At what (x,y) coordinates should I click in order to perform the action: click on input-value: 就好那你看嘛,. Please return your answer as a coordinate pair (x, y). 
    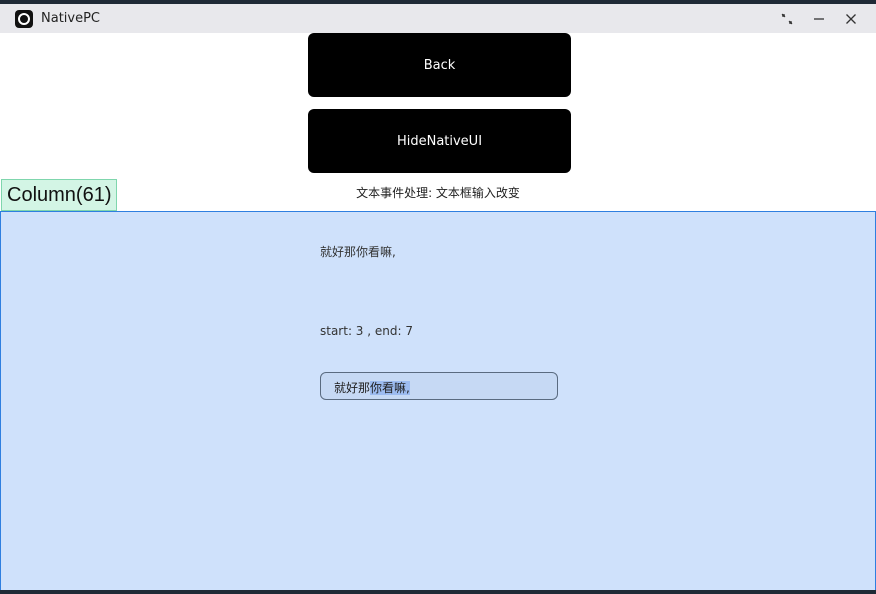
    Looking at the image, I should click on (372, 387).